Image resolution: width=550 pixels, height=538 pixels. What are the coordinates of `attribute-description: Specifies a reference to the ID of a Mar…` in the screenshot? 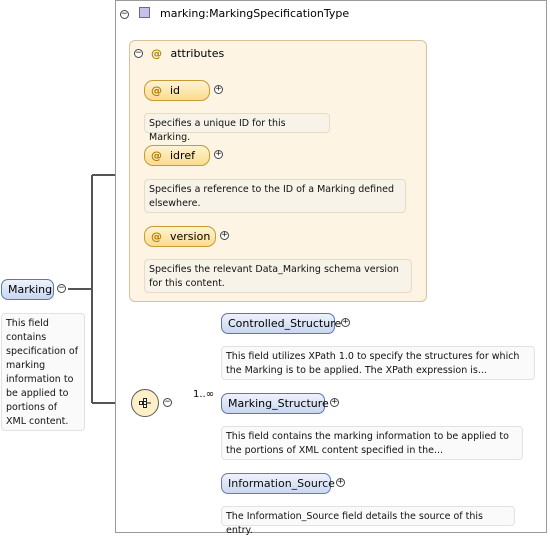 It's located at (275, 196).